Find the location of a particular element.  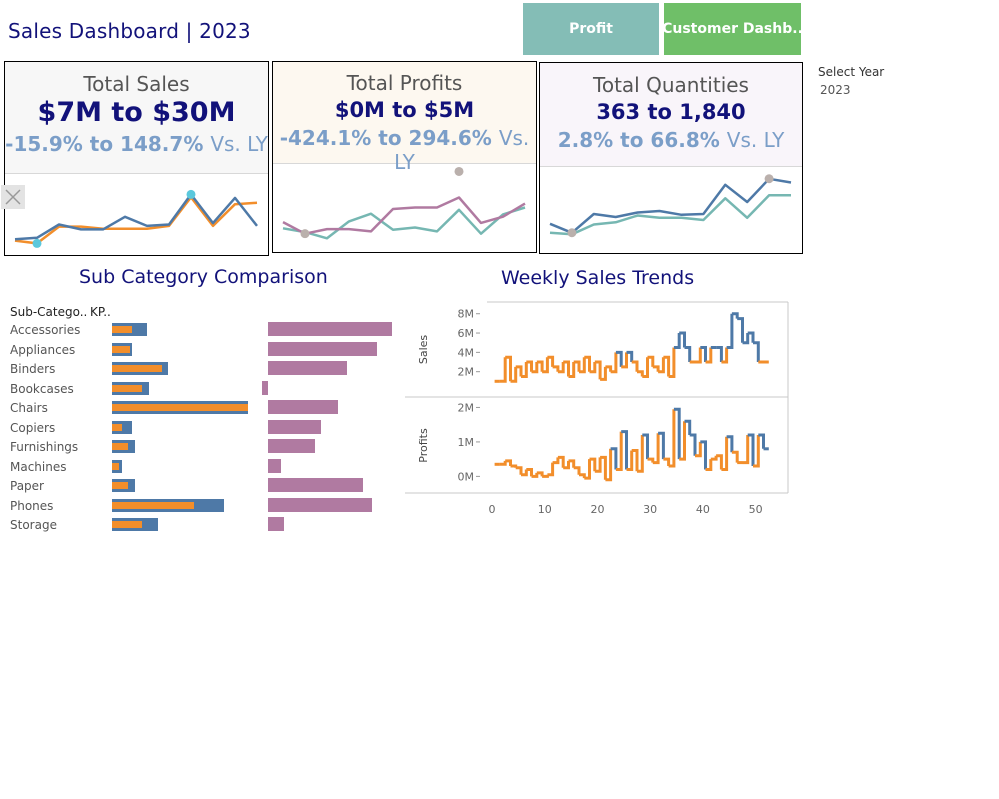

table-row: Machines is located at coordinates (200, 467).